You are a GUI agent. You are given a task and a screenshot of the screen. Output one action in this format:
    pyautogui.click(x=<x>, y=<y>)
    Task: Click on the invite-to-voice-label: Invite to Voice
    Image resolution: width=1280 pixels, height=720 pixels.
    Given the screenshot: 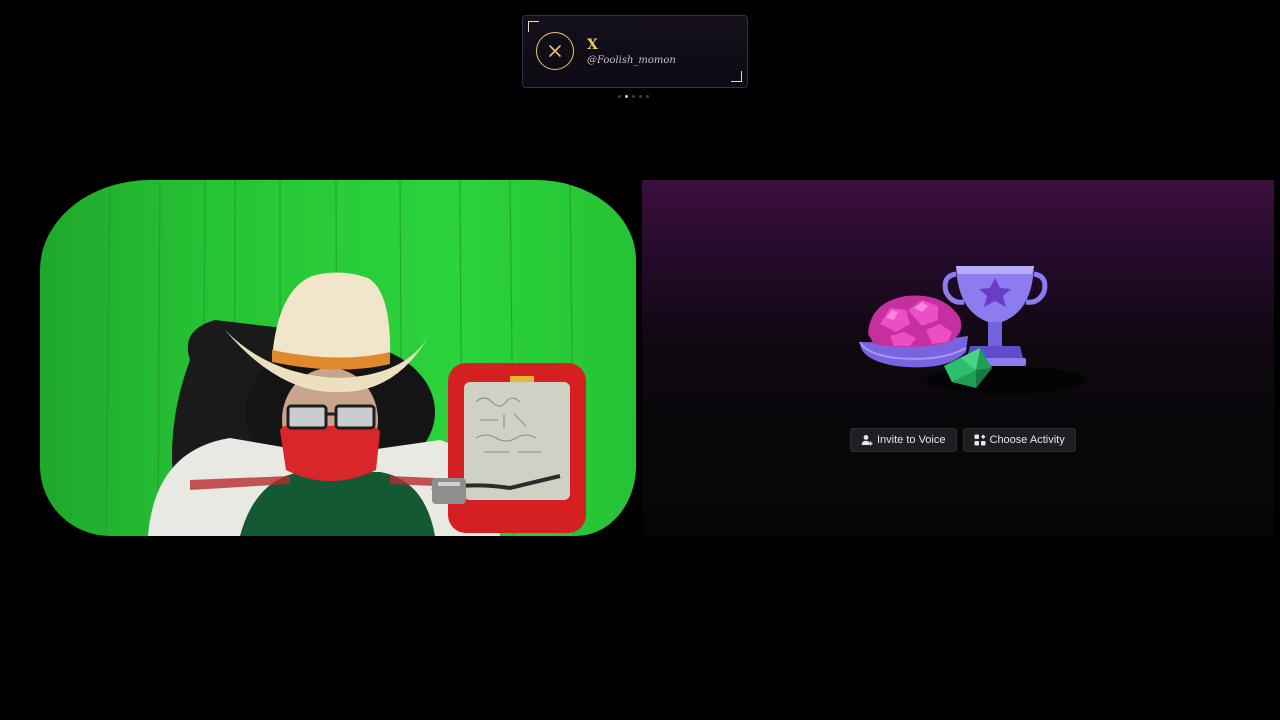 What is the action you would take?
    pyautogui.click(x=911, y=440)
    